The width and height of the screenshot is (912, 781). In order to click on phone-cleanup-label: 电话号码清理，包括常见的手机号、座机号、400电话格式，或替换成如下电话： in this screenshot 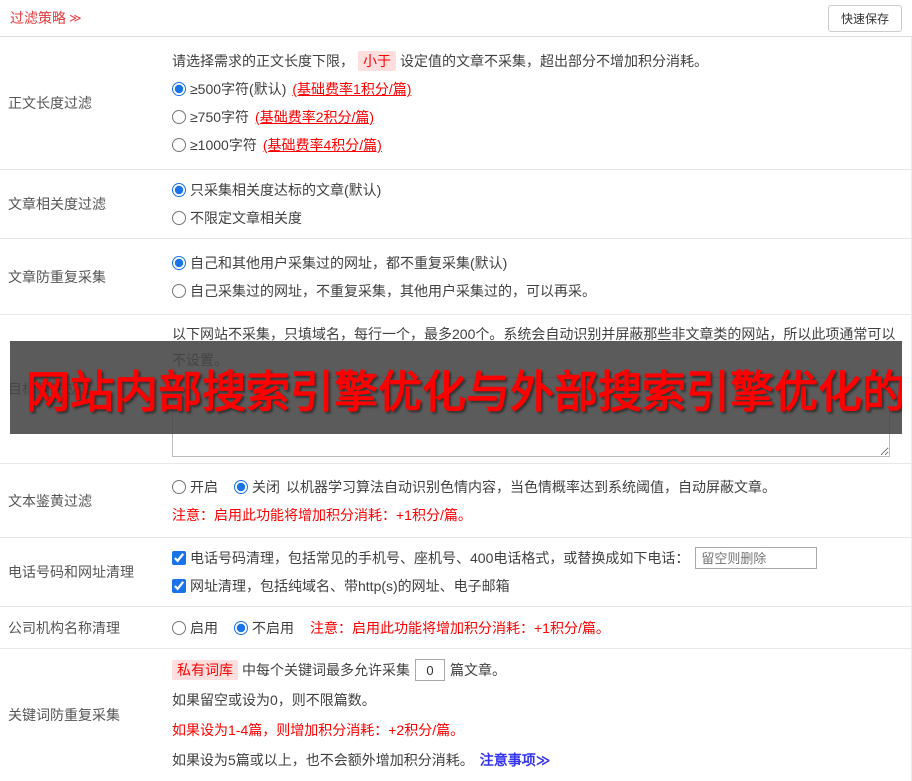, I will do `click(440, 558)`.